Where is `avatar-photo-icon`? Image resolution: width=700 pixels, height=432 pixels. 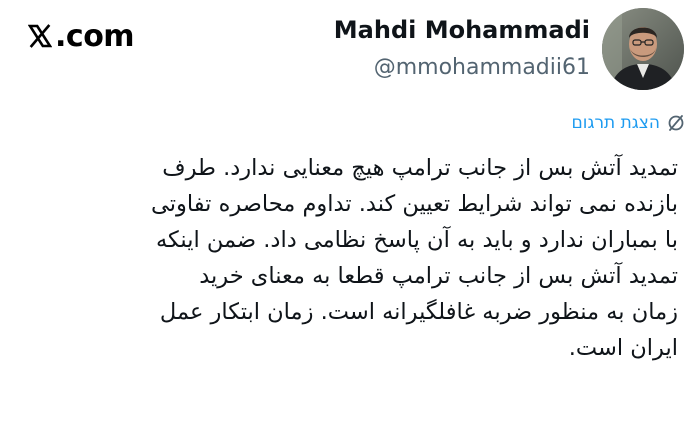
avatar-photo-icon is located at coordinates (643, 49).